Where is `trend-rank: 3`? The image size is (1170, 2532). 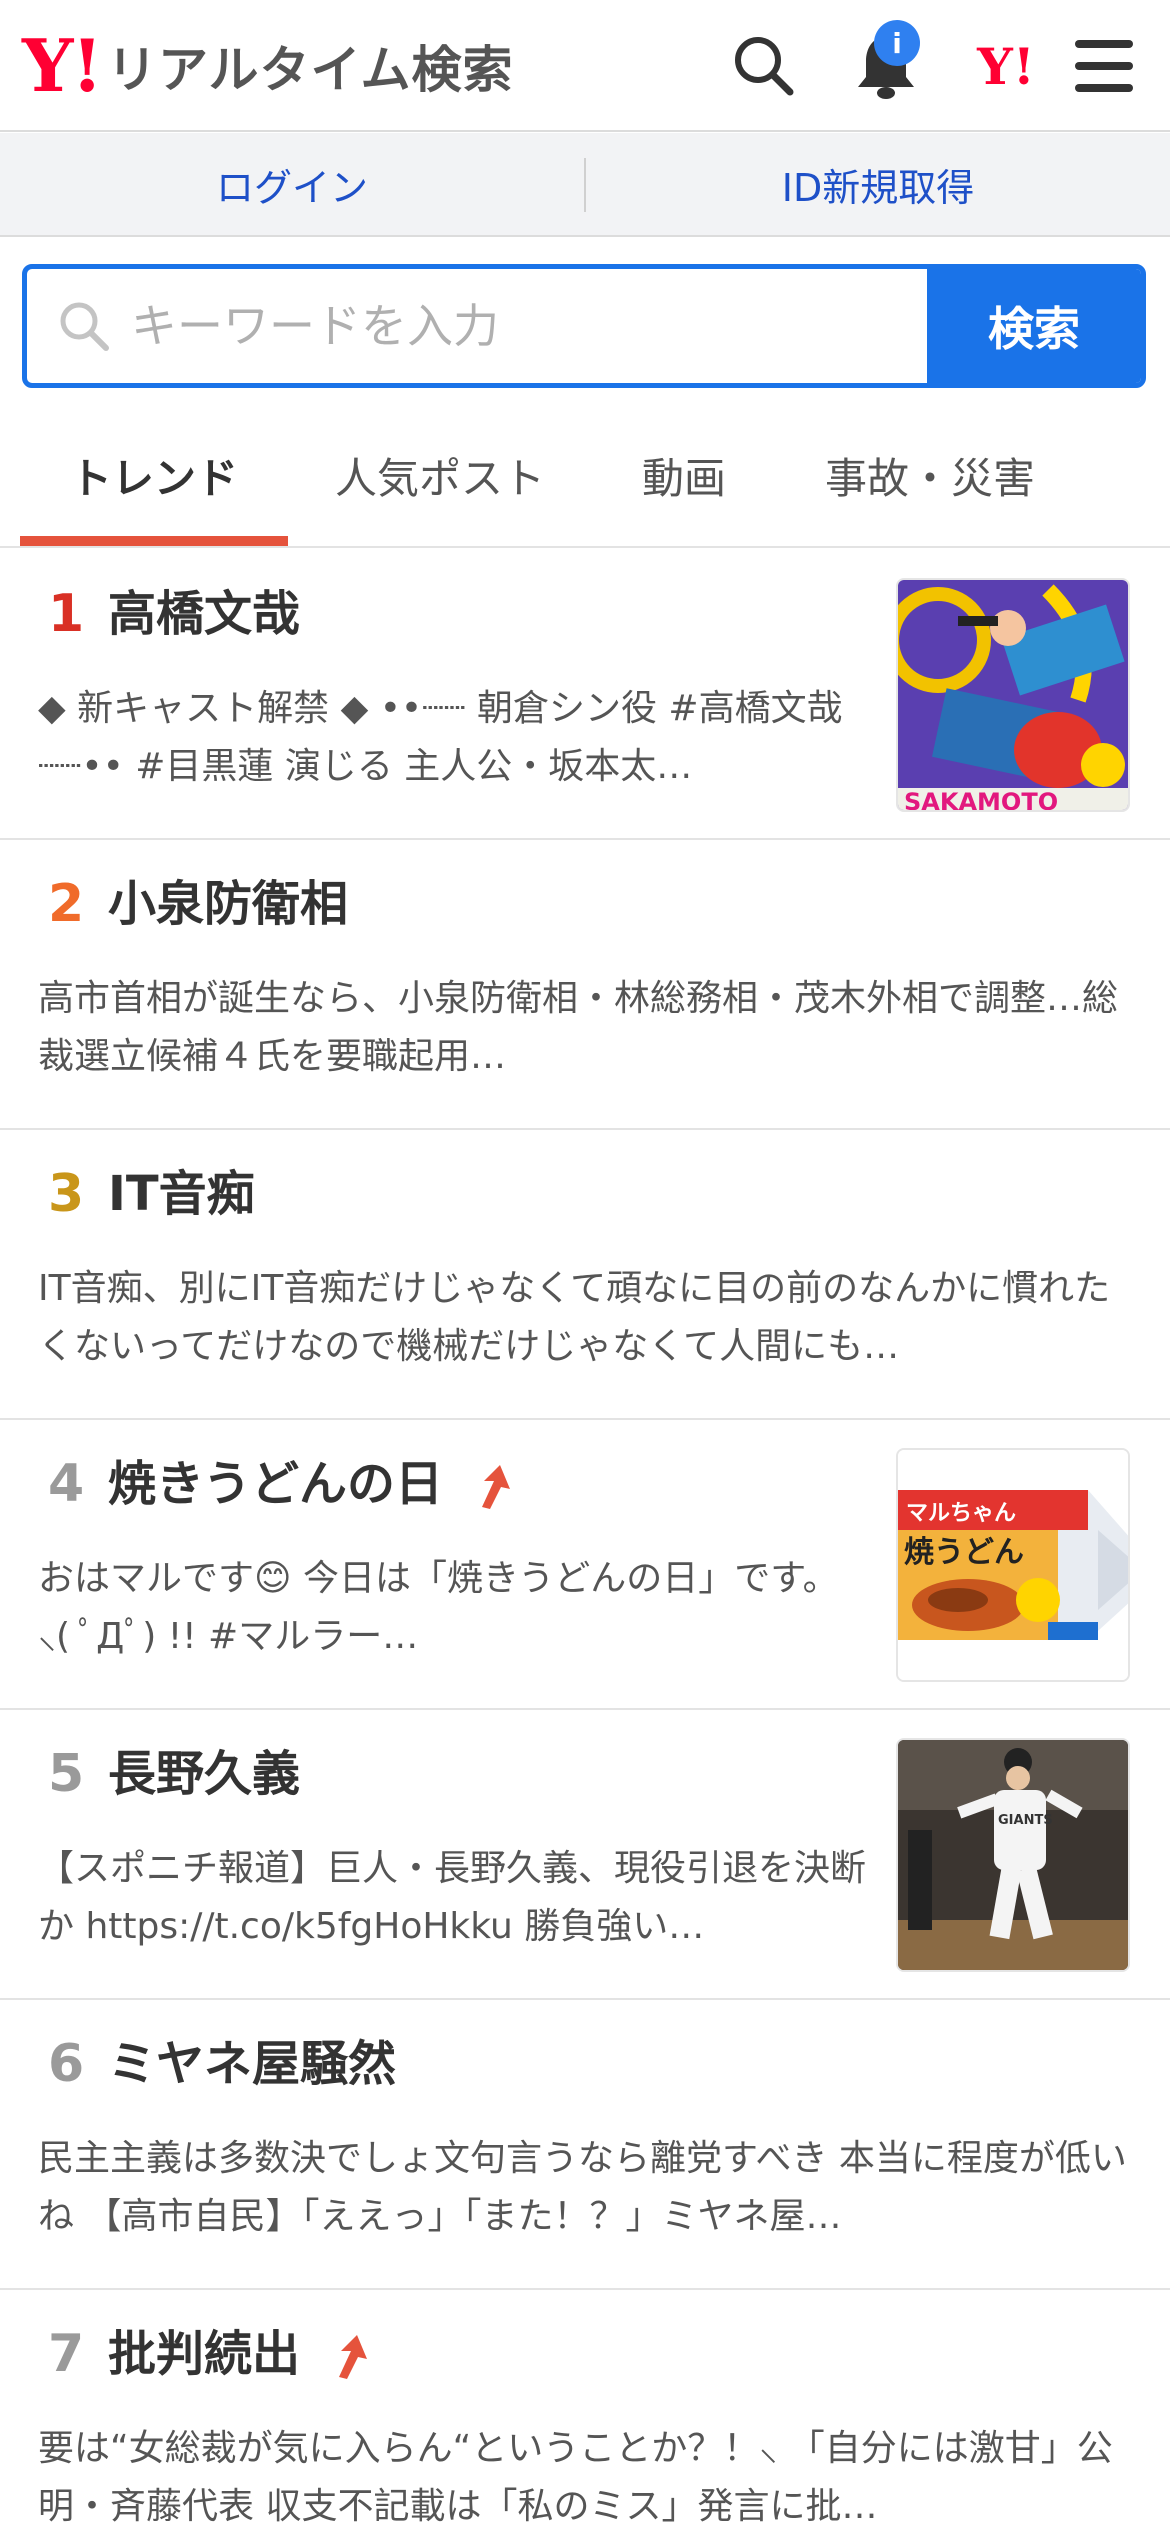
trend-rank: 3 is located at coordinates (66, 1194).